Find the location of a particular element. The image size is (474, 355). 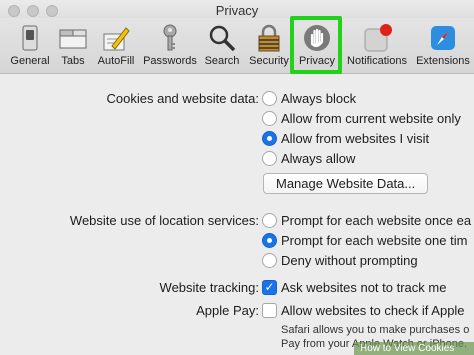

tracking-label: Website tracking: is located at coordinates (209, 287).